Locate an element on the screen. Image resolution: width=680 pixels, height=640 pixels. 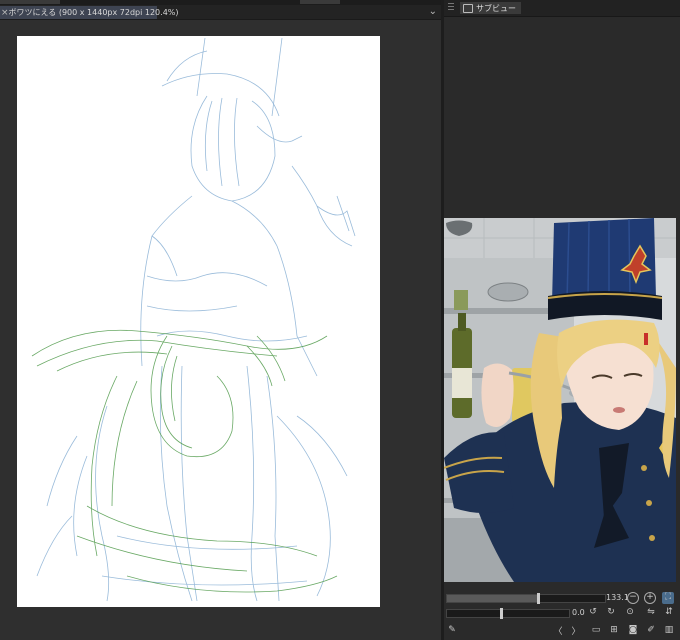
previous-image-icon: 〈 is located at coordinates (558, 630).